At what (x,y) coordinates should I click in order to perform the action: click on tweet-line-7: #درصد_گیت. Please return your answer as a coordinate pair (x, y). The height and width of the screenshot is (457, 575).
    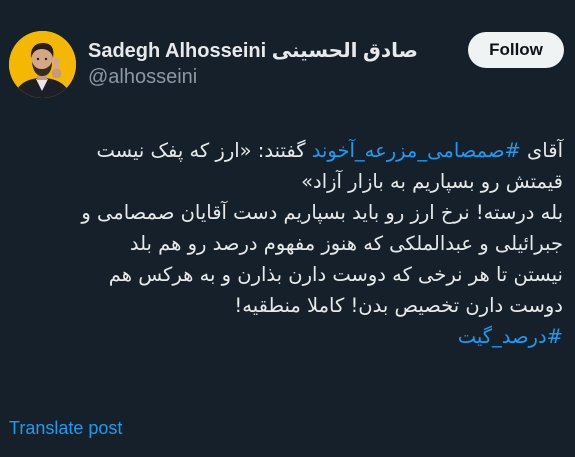
    Looking at the image, I should click on (285, 336).